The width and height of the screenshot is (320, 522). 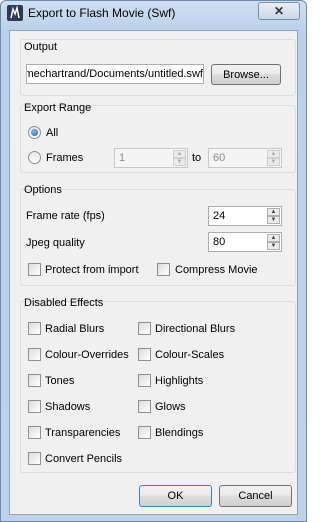 I want to click on frames-to-value: 60, so click(x=219, y=158).